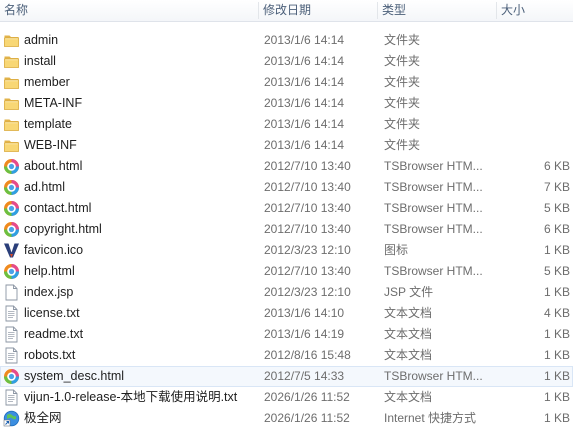 This screenshot has height=434, width=573. Describe the element at coordinates (11, 418) in the screenshot. I see `internet-shortcut-icon` at that location.